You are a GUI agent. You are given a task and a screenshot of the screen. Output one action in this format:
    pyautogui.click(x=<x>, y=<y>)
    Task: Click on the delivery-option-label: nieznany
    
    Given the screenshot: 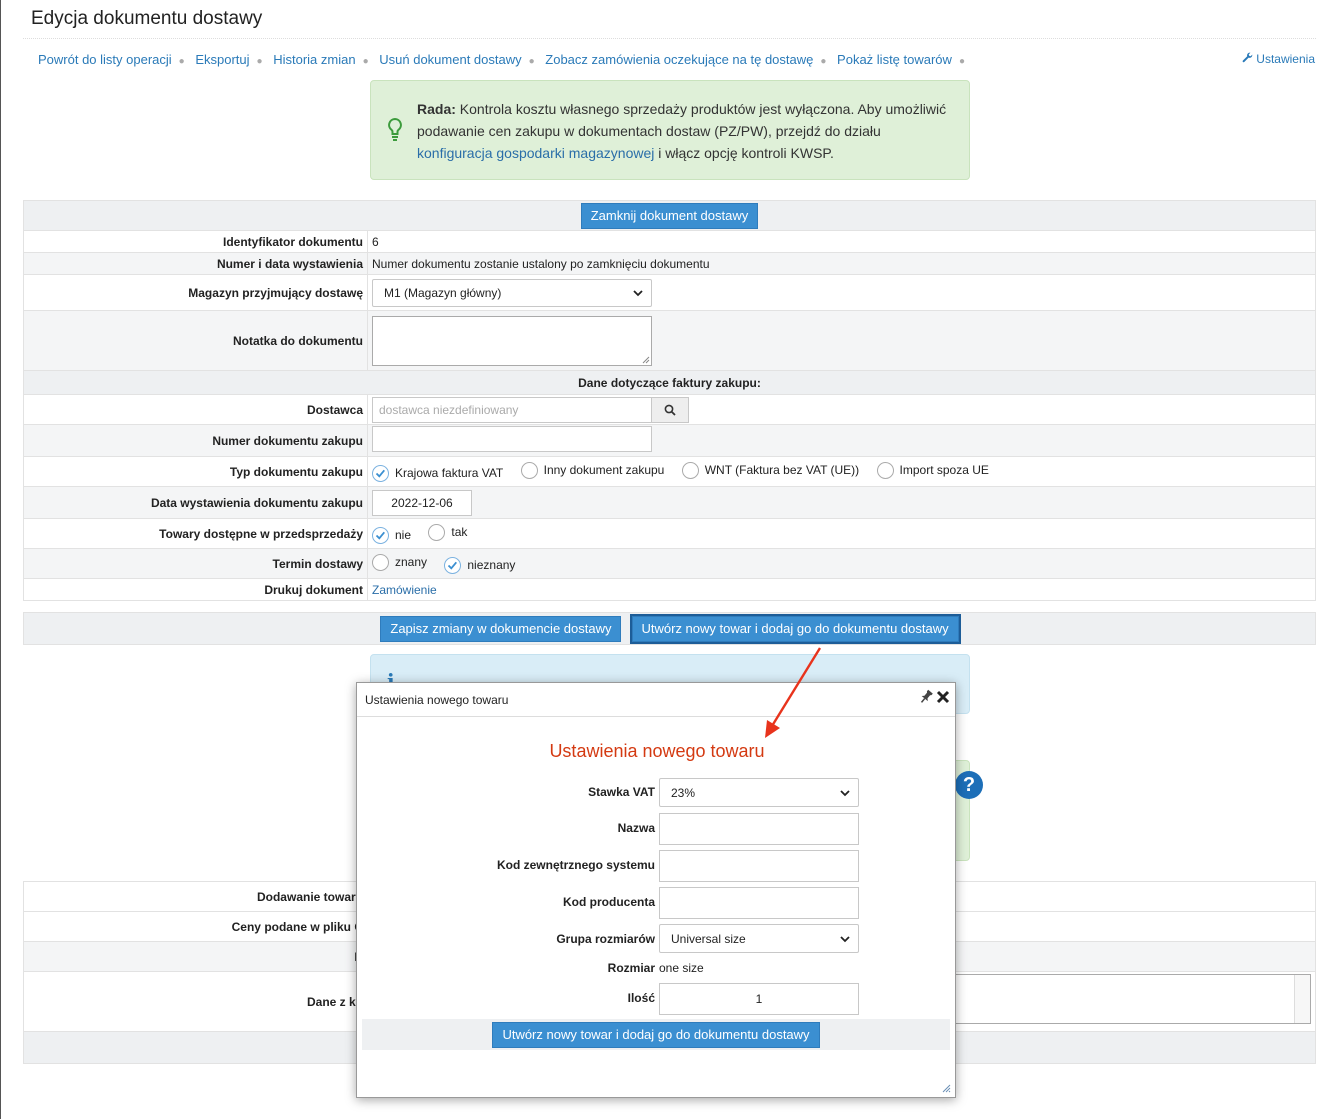 What is the action you would take?
    pyautogui.click(x=491, y=565)
    